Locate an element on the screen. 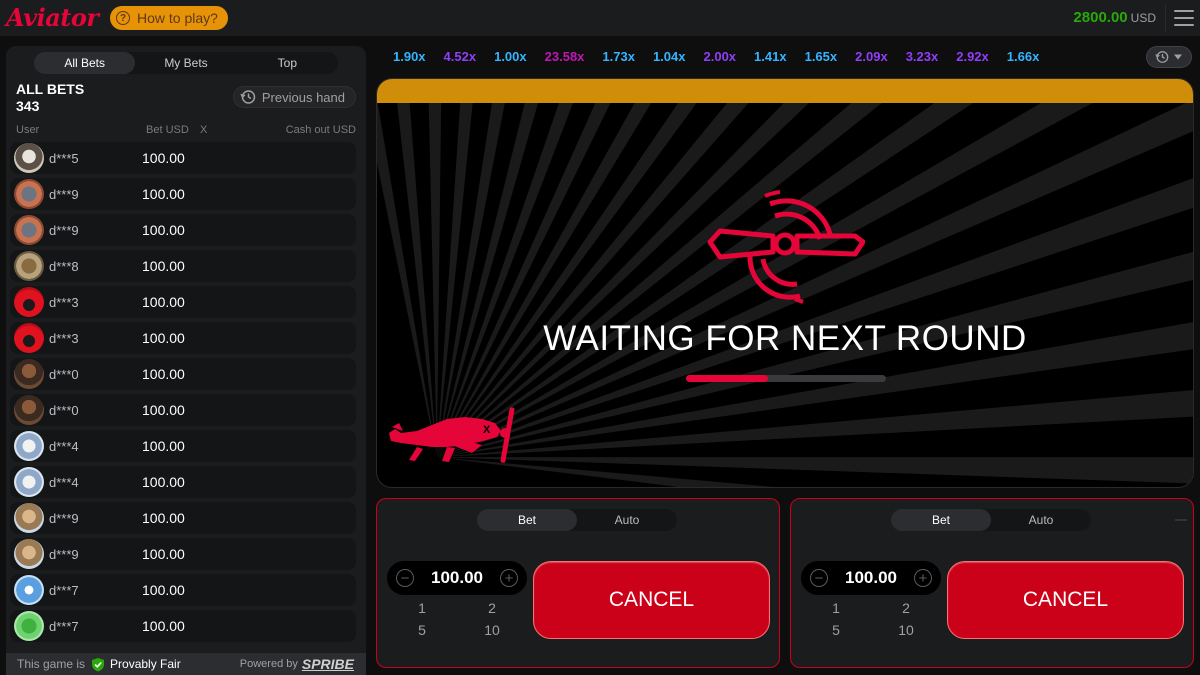 The width and height of the screenshot is (1200, 675). aviator-logo: Aviator is located at coordinates (52, 17).